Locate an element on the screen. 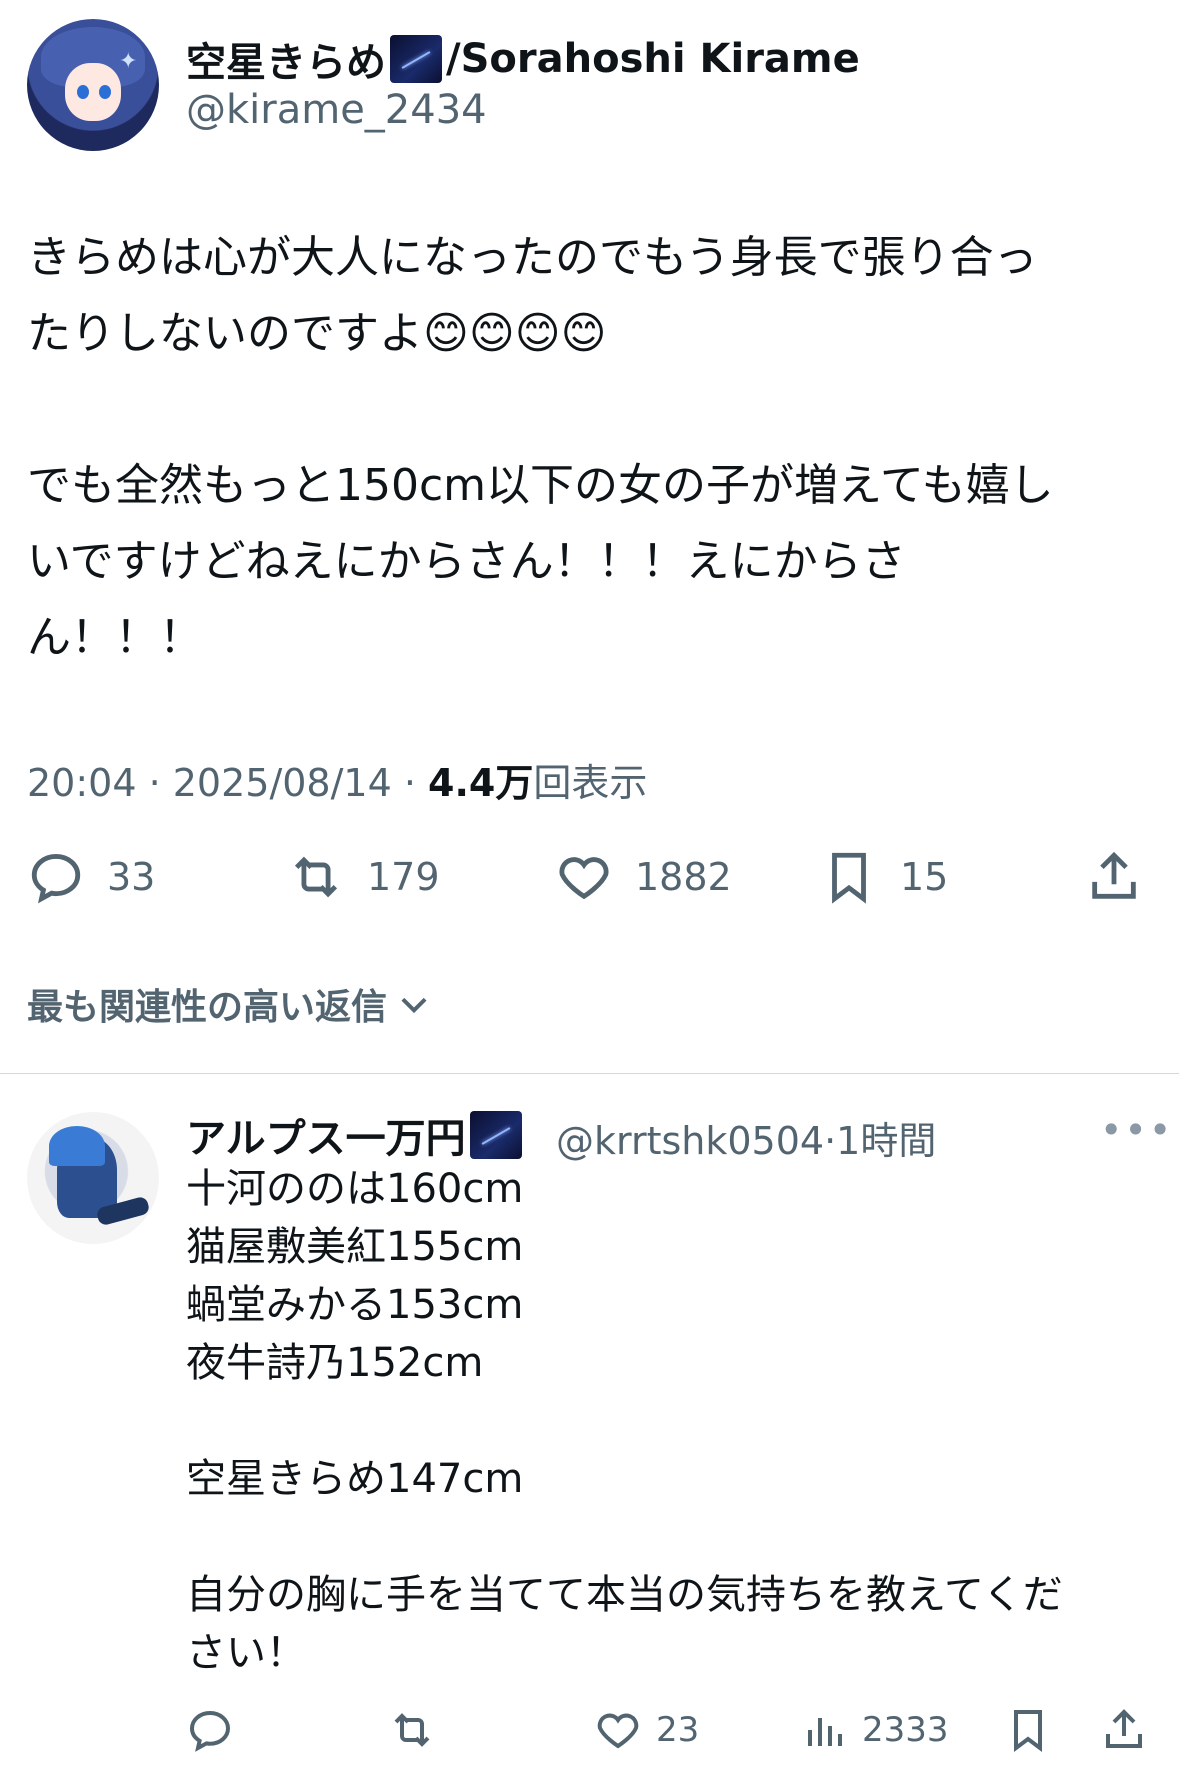  tweet-meta: 20:04 · 2025/08/14 · 4.4万回表示 is located at coordinates (337, 779).